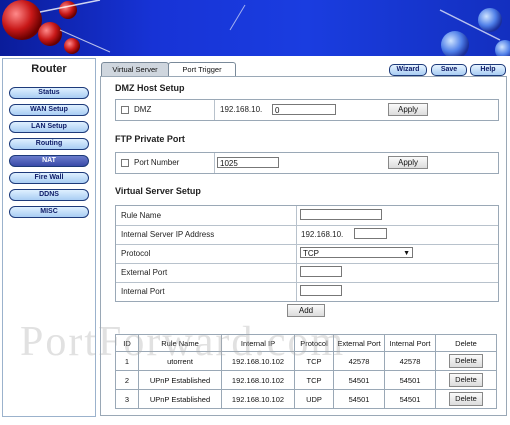  Describe the element at coordinates (127, 399) in the screenshot. I see `cell-id: 3` at that location.